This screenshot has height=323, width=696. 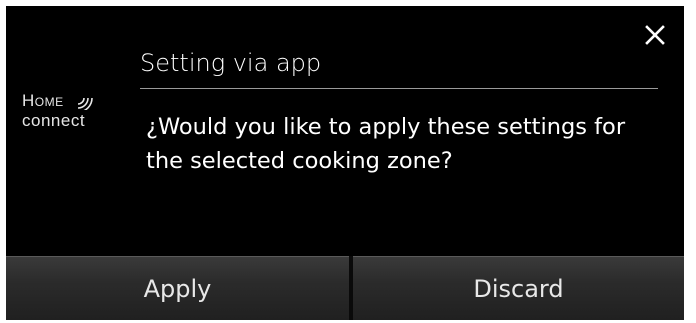 I want to click on apply-button: Apply, so click(x=177, y=288).